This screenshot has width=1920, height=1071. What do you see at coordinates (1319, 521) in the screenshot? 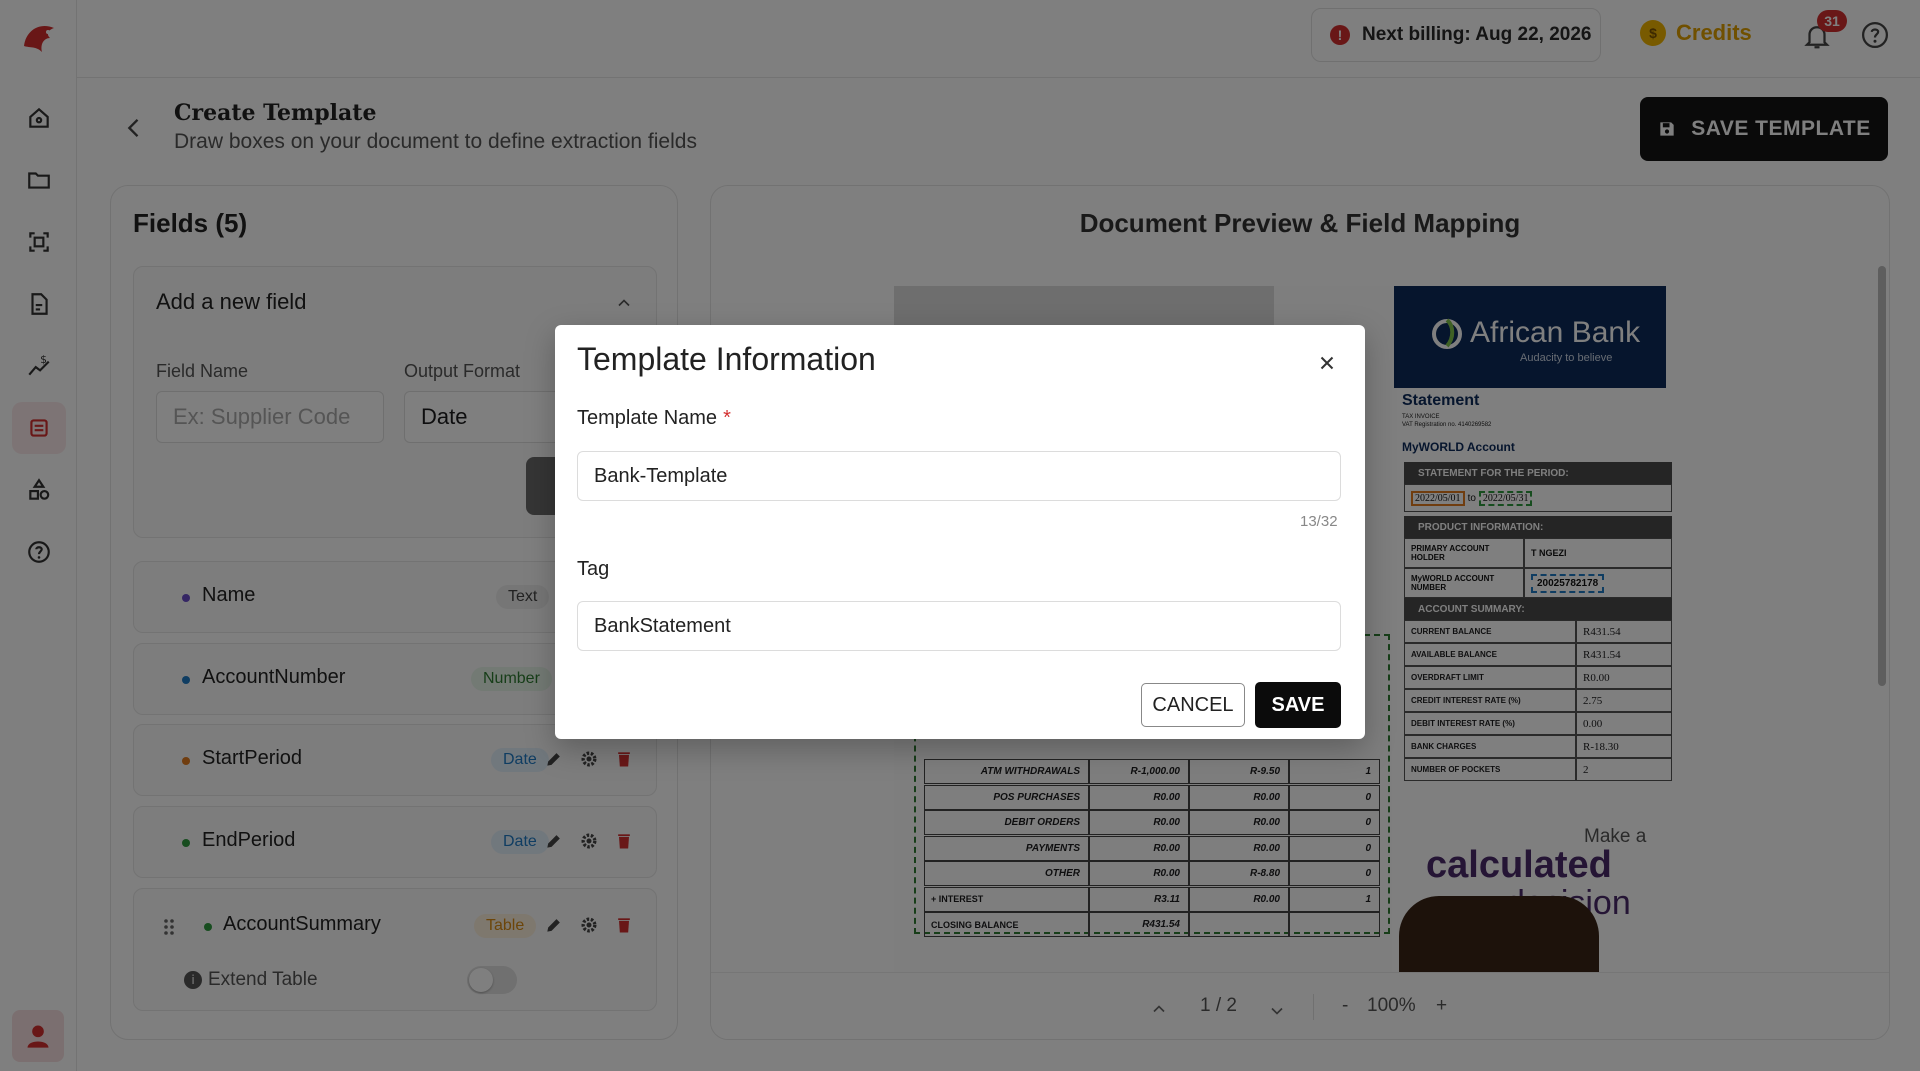
I see `character-counter: 13/32` at bounding box center [1319, 521].